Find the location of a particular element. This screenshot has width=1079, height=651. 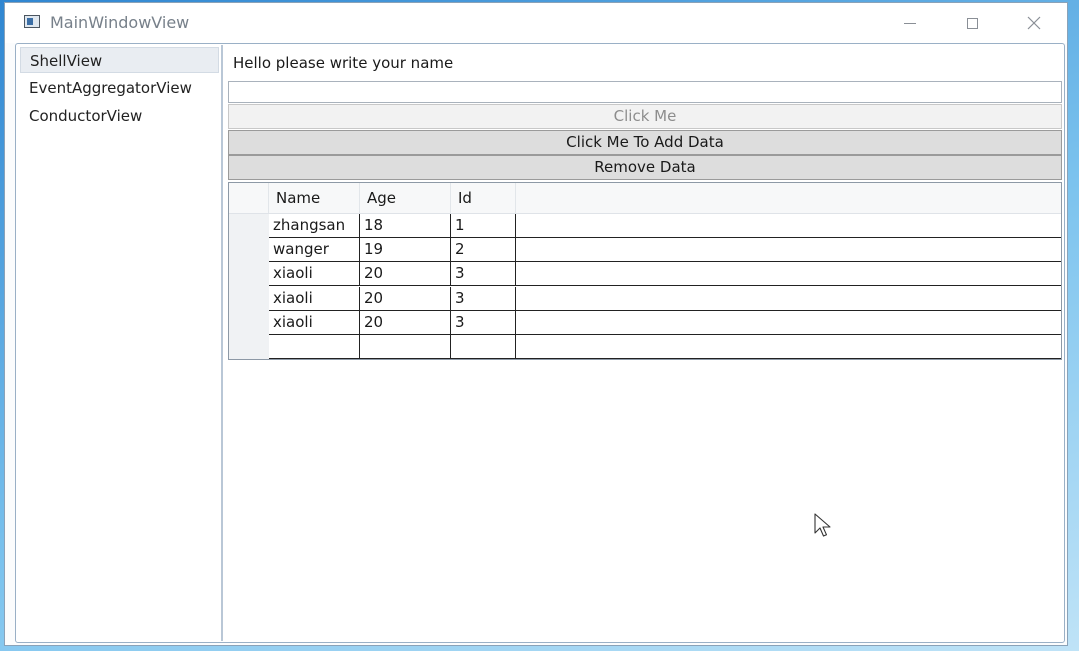

new-item-row is located at coordinates (665, 347).